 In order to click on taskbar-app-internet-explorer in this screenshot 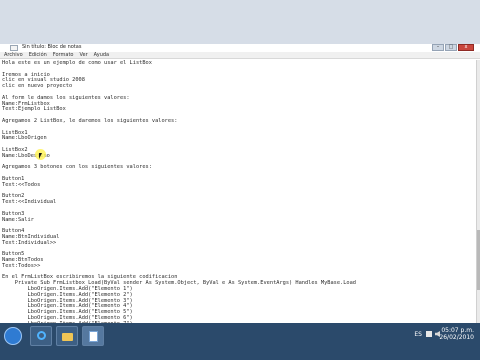, I will do `click(41, 336)`.